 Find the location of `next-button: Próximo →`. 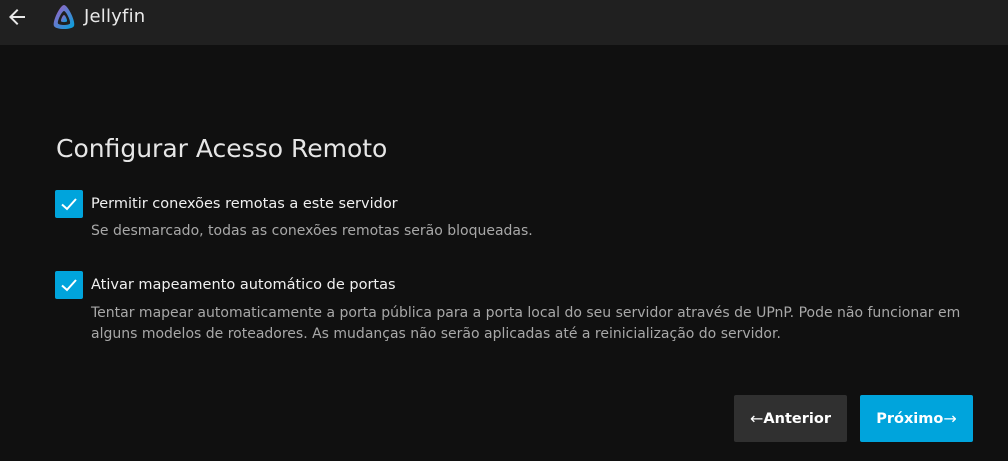

next-button: Próximo → is located at coordinates (916, 418).